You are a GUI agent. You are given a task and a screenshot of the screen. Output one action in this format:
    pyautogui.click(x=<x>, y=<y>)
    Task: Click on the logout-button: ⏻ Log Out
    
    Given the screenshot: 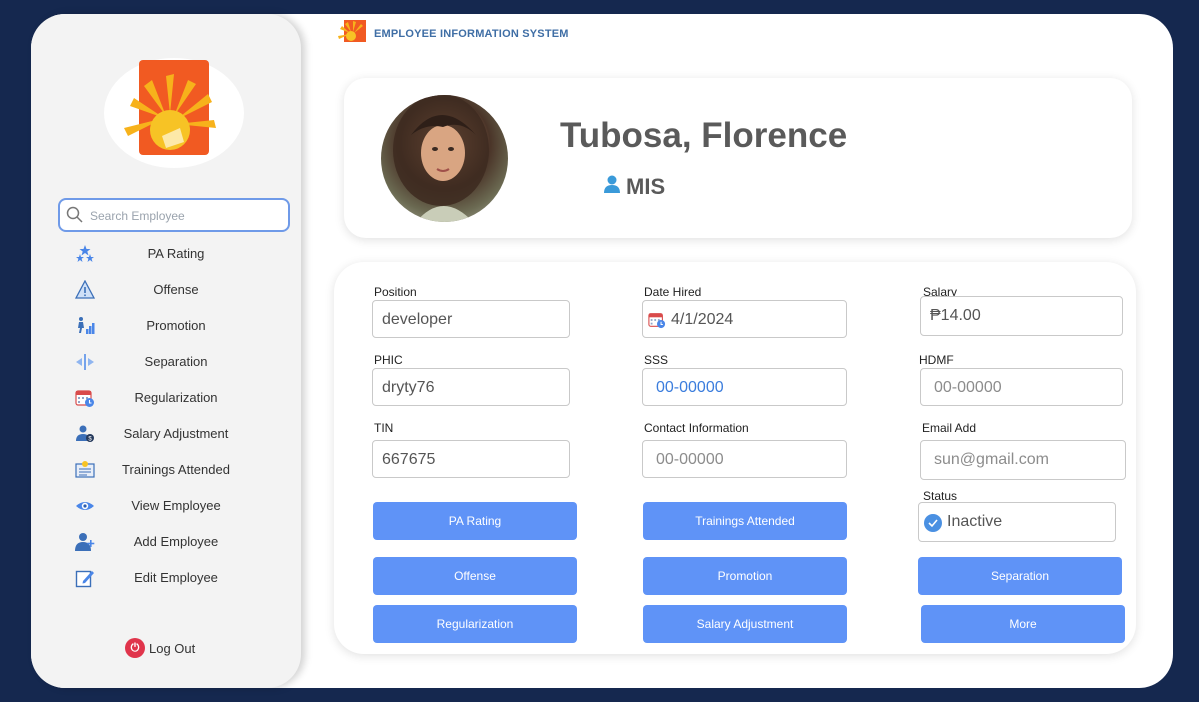 What is the action you would take?
    pyautogui.click(x=185, y=650)
    